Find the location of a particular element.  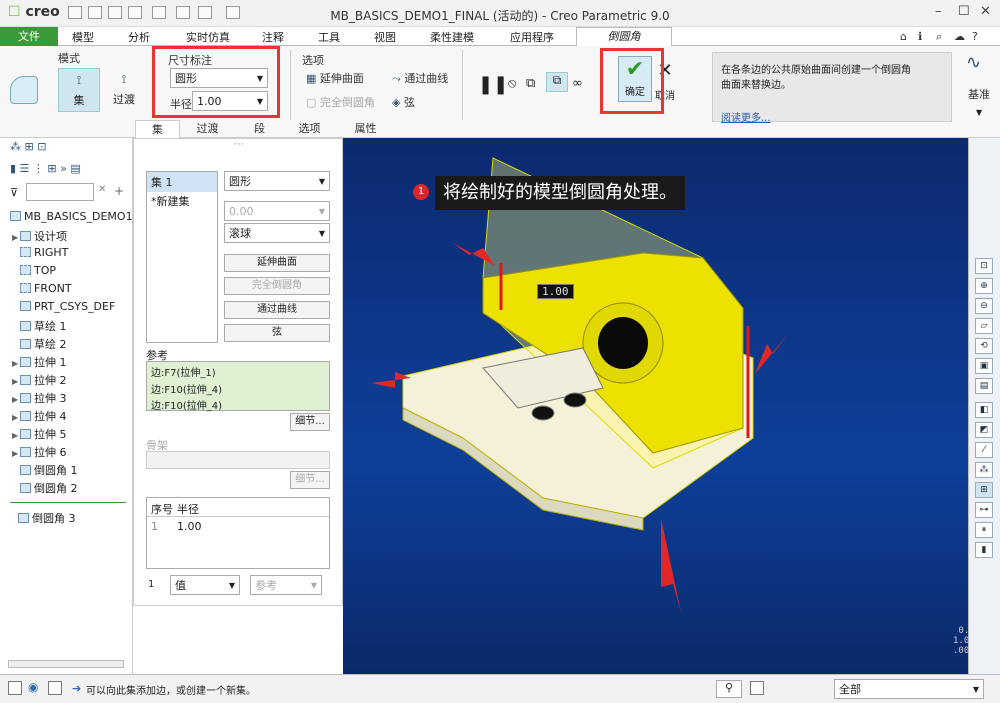

menu-tools: 工具 is located at coordinates (329, 37).